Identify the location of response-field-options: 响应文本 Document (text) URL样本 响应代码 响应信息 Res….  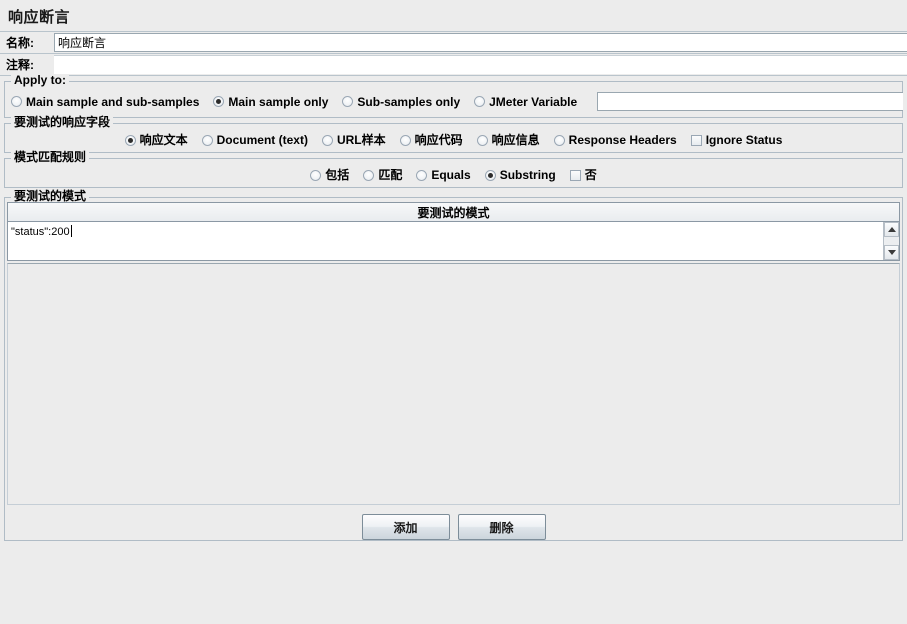
(453, 138).